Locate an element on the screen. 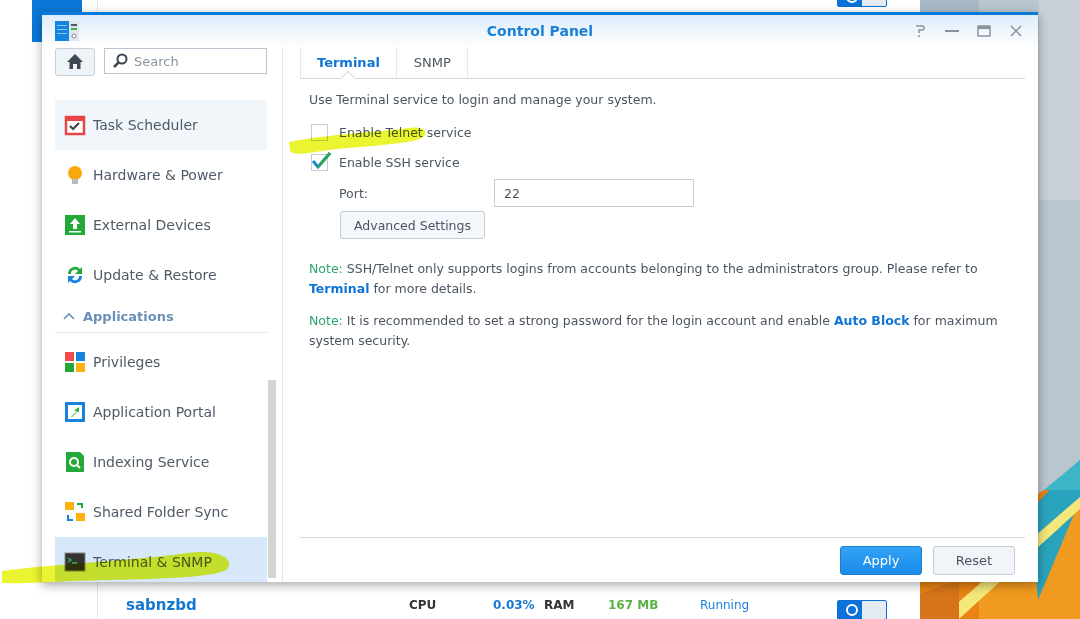  minimize-icon is located at coordinates (952, 31).